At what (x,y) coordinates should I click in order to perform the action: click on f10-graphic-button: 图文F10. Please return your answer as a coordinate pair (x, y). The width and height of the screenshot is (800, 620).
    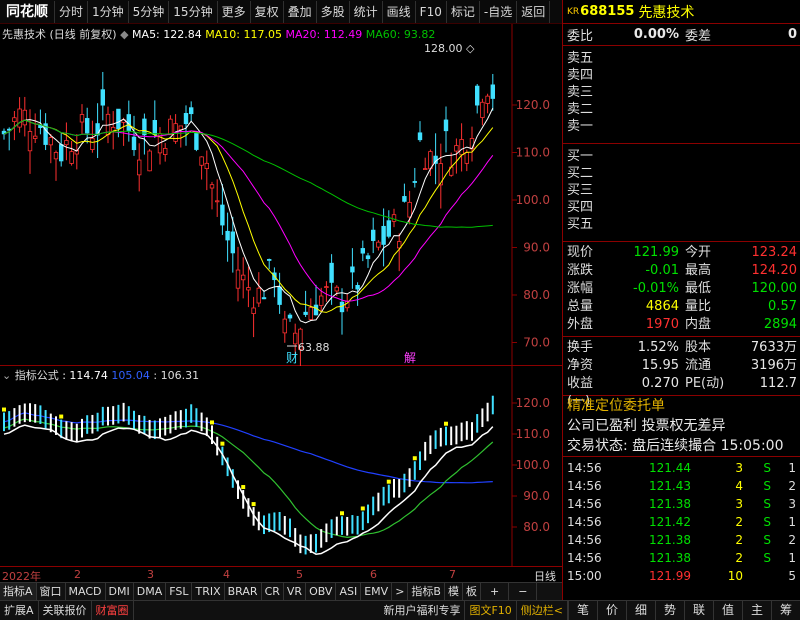
    Looking at the image, I should click on (491, 610).